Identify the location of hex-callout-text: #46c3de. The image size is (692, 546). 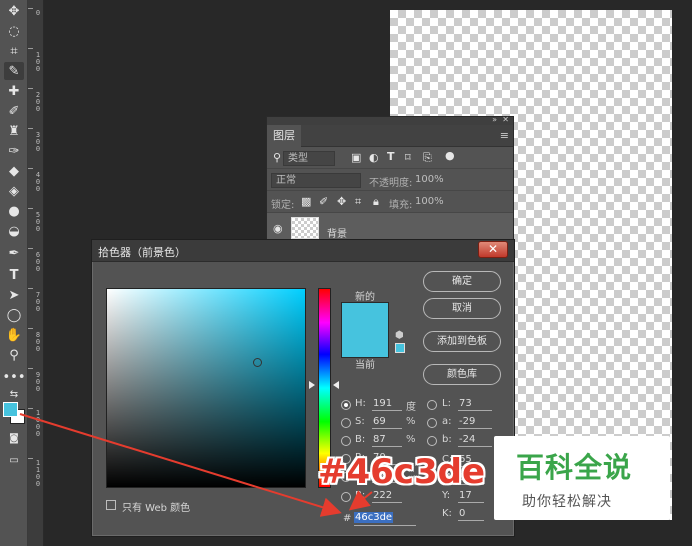
(402, 472).